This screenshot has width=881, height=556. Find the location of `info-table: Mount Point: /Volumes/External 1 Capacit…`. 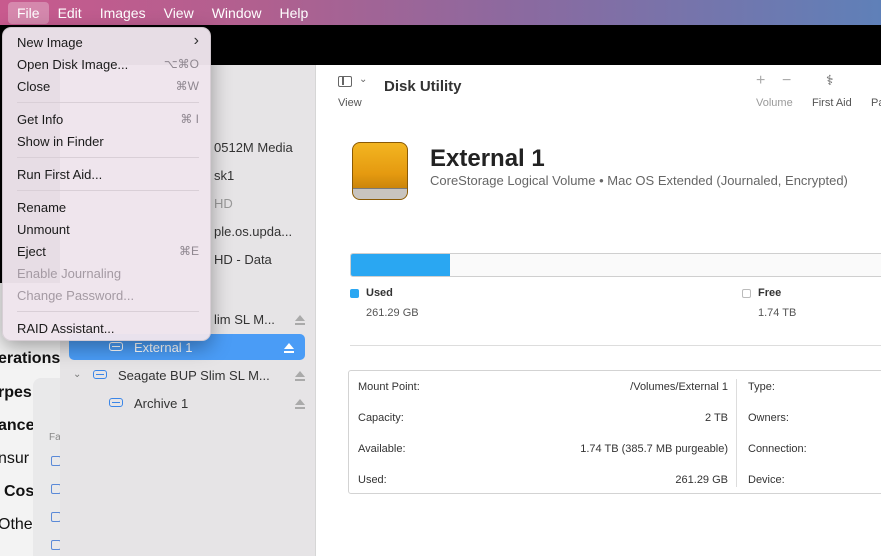

info-table: Mount Point: /Volumes/External 1 Capacit… is located at coordinates (614, 432).